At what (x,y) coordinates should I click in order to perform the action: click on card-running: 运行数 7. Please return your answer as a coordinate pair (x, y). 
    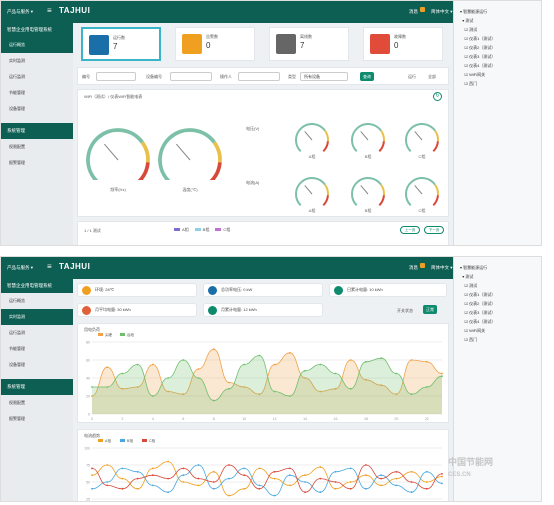
    Looking at the image, I should click on (121, 44).